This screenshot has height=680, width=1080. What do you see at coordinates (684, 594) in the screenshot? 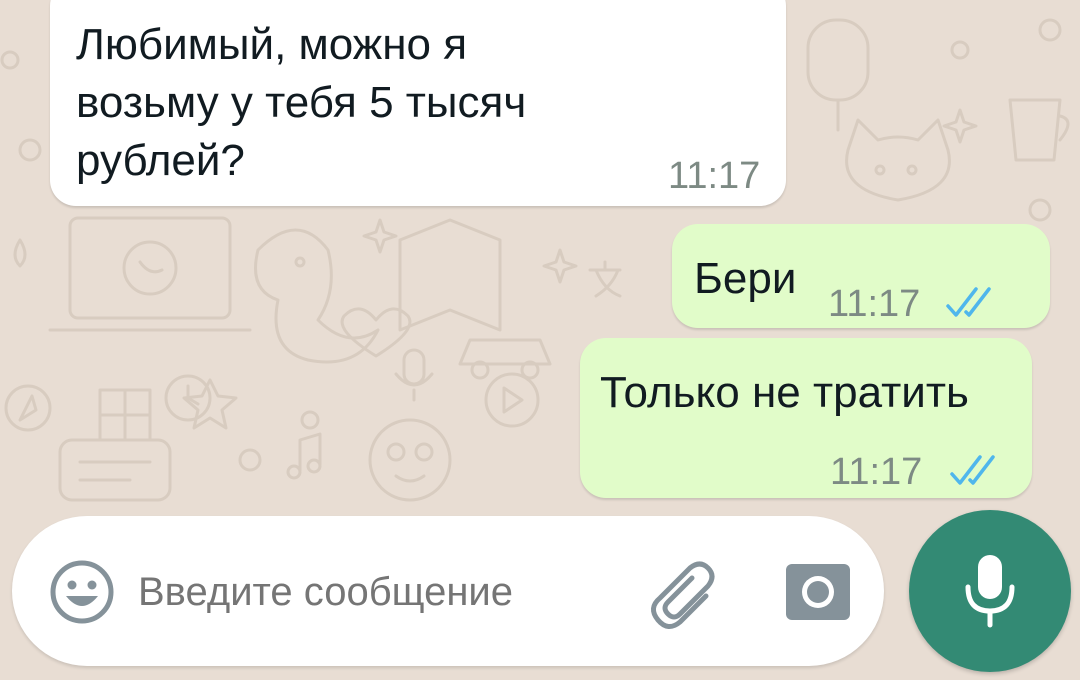
I see `paperclip-icon` at bounding box center [684, 594].